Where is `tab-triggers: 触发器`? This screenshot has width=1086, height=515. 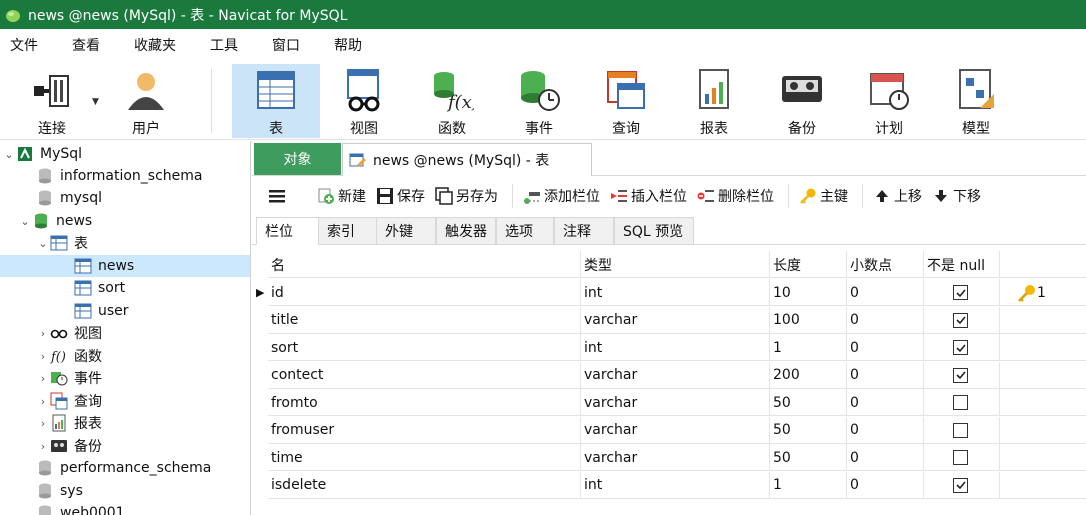
tab-triggers: 触发器 is located at coordinates (466, 231).